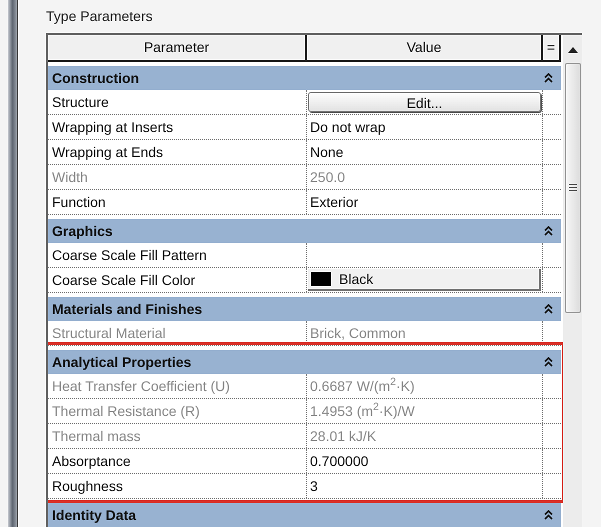  I want to click on value-text: Exterior, so click(334, 202).